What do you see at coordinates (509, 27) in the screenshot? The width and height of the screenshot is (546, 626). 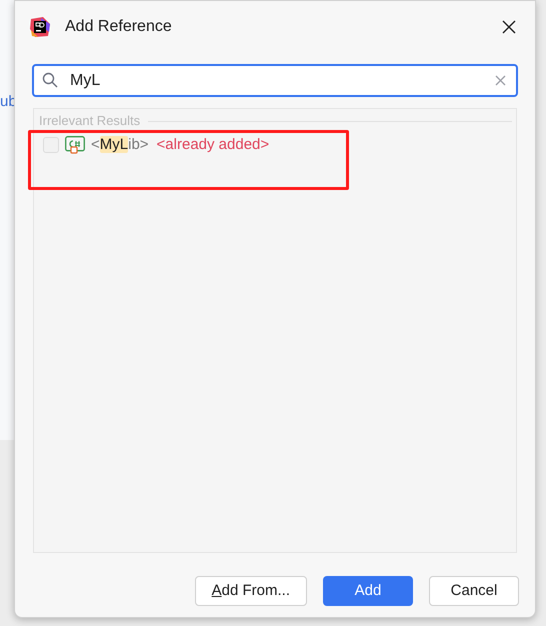 I see `close-icon` at bounding box center [509, 27].